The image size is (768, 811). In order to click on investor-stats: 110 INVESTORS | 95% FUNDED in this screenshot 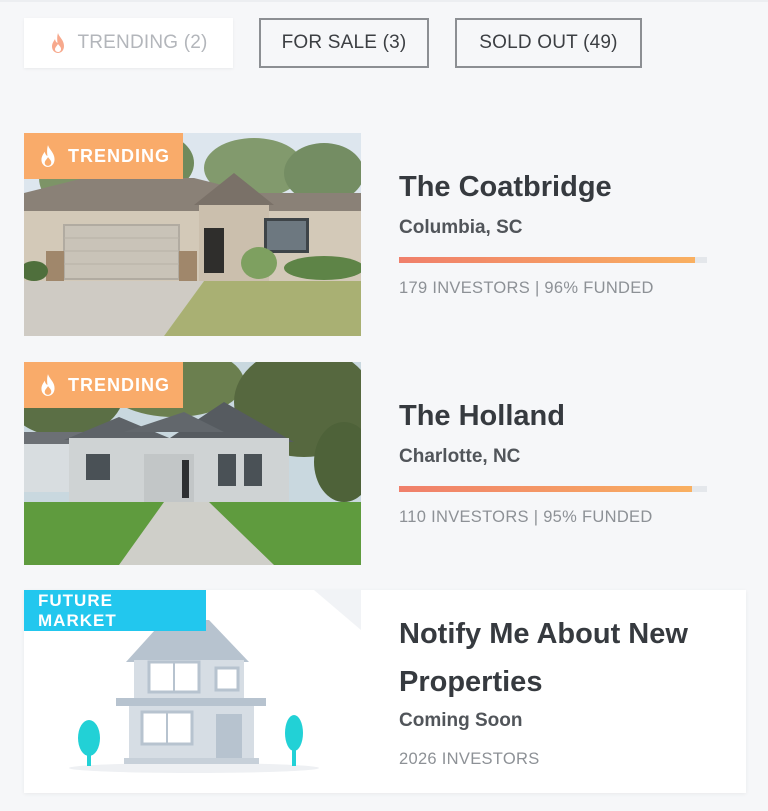, I will do `click(526, 517)`.